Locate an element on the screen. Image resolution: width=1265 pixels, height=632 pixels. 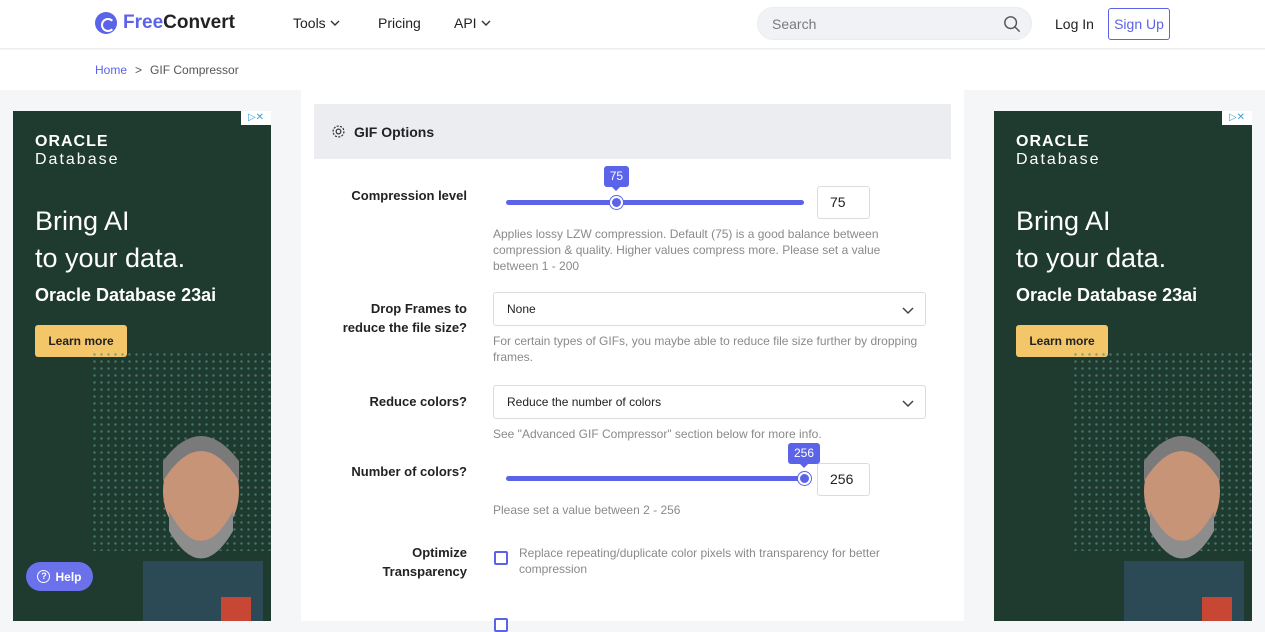
logo: FreeConvert is located at coordinates (165, 23).